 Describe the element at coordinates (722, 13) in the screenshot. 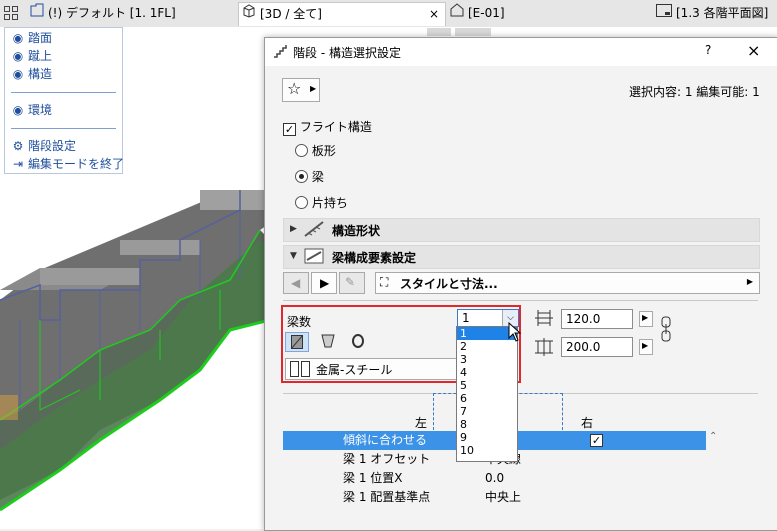

I see `tab-layout-label: [1.3 各階平面図]` at that location.